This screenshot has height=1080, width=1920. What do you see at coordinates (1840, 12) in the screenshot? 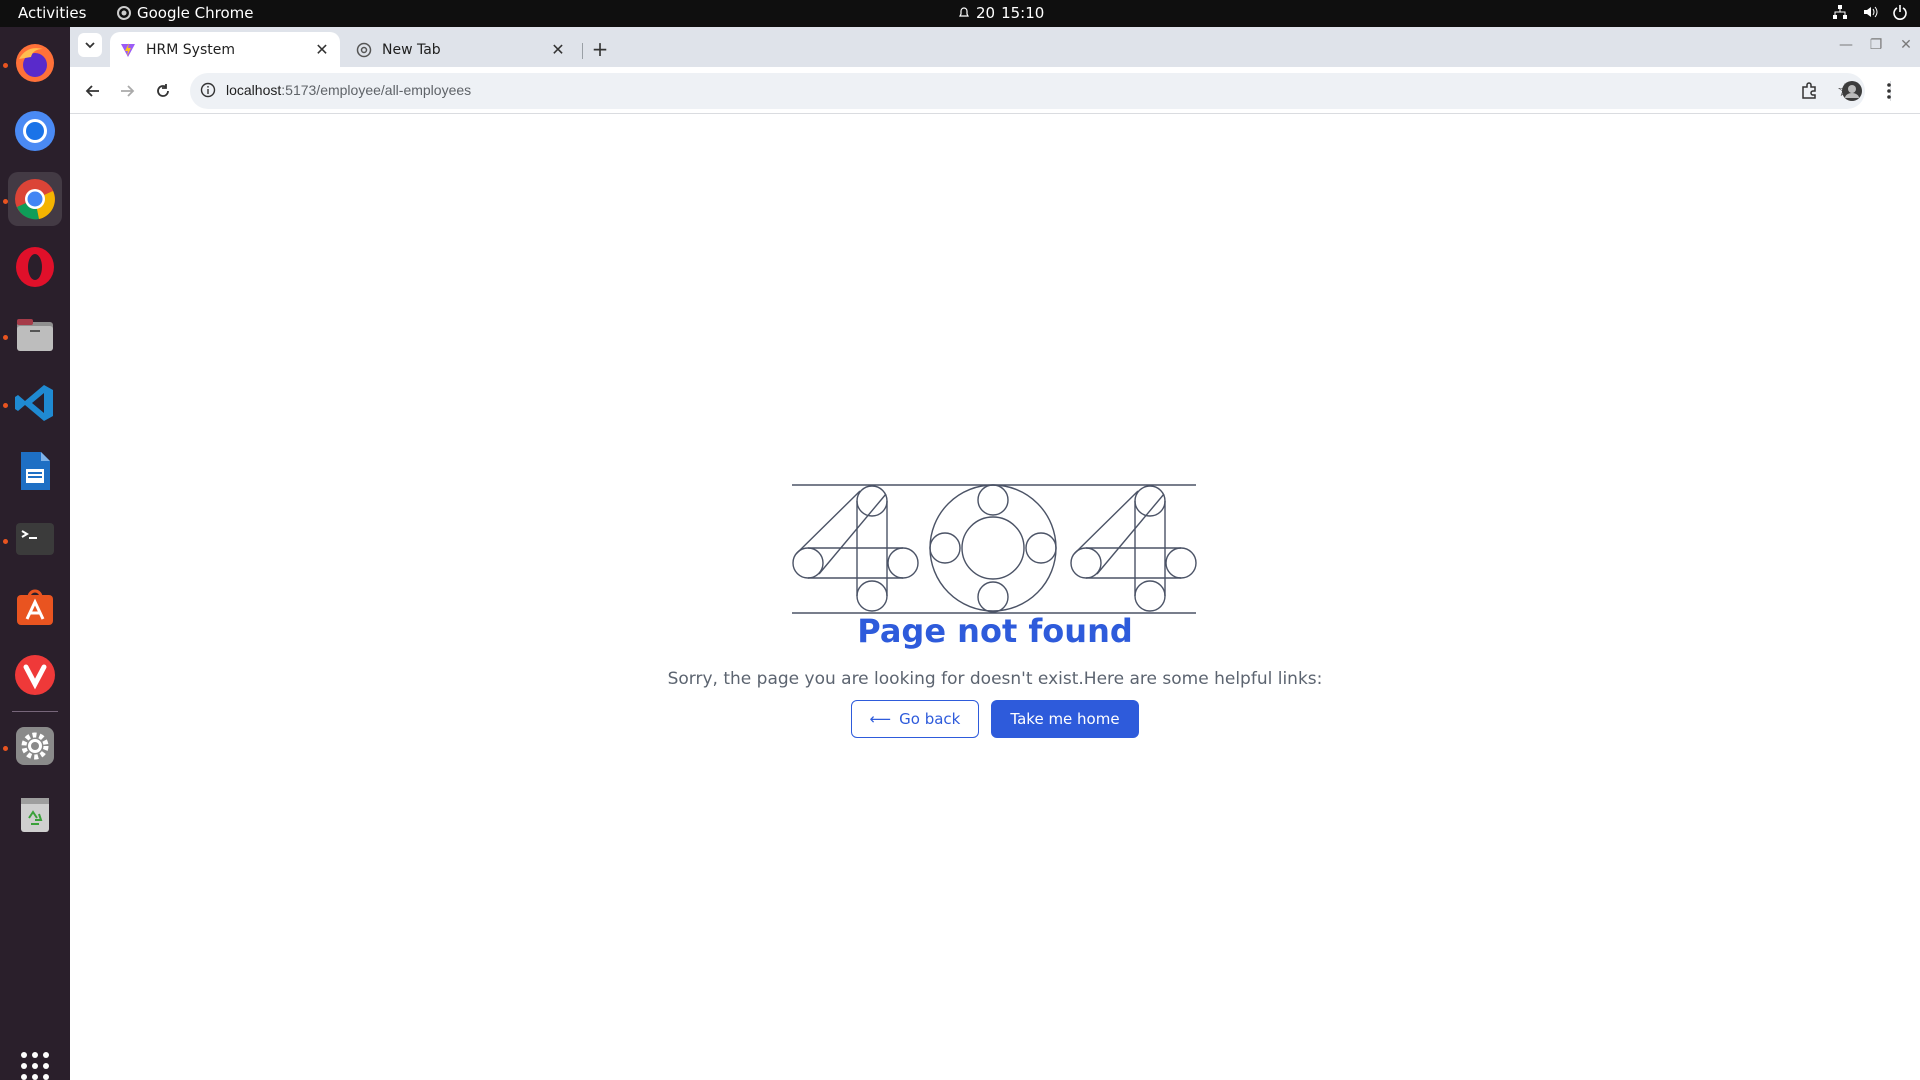
I see `network-icon` at bounding box center [1840, 12].